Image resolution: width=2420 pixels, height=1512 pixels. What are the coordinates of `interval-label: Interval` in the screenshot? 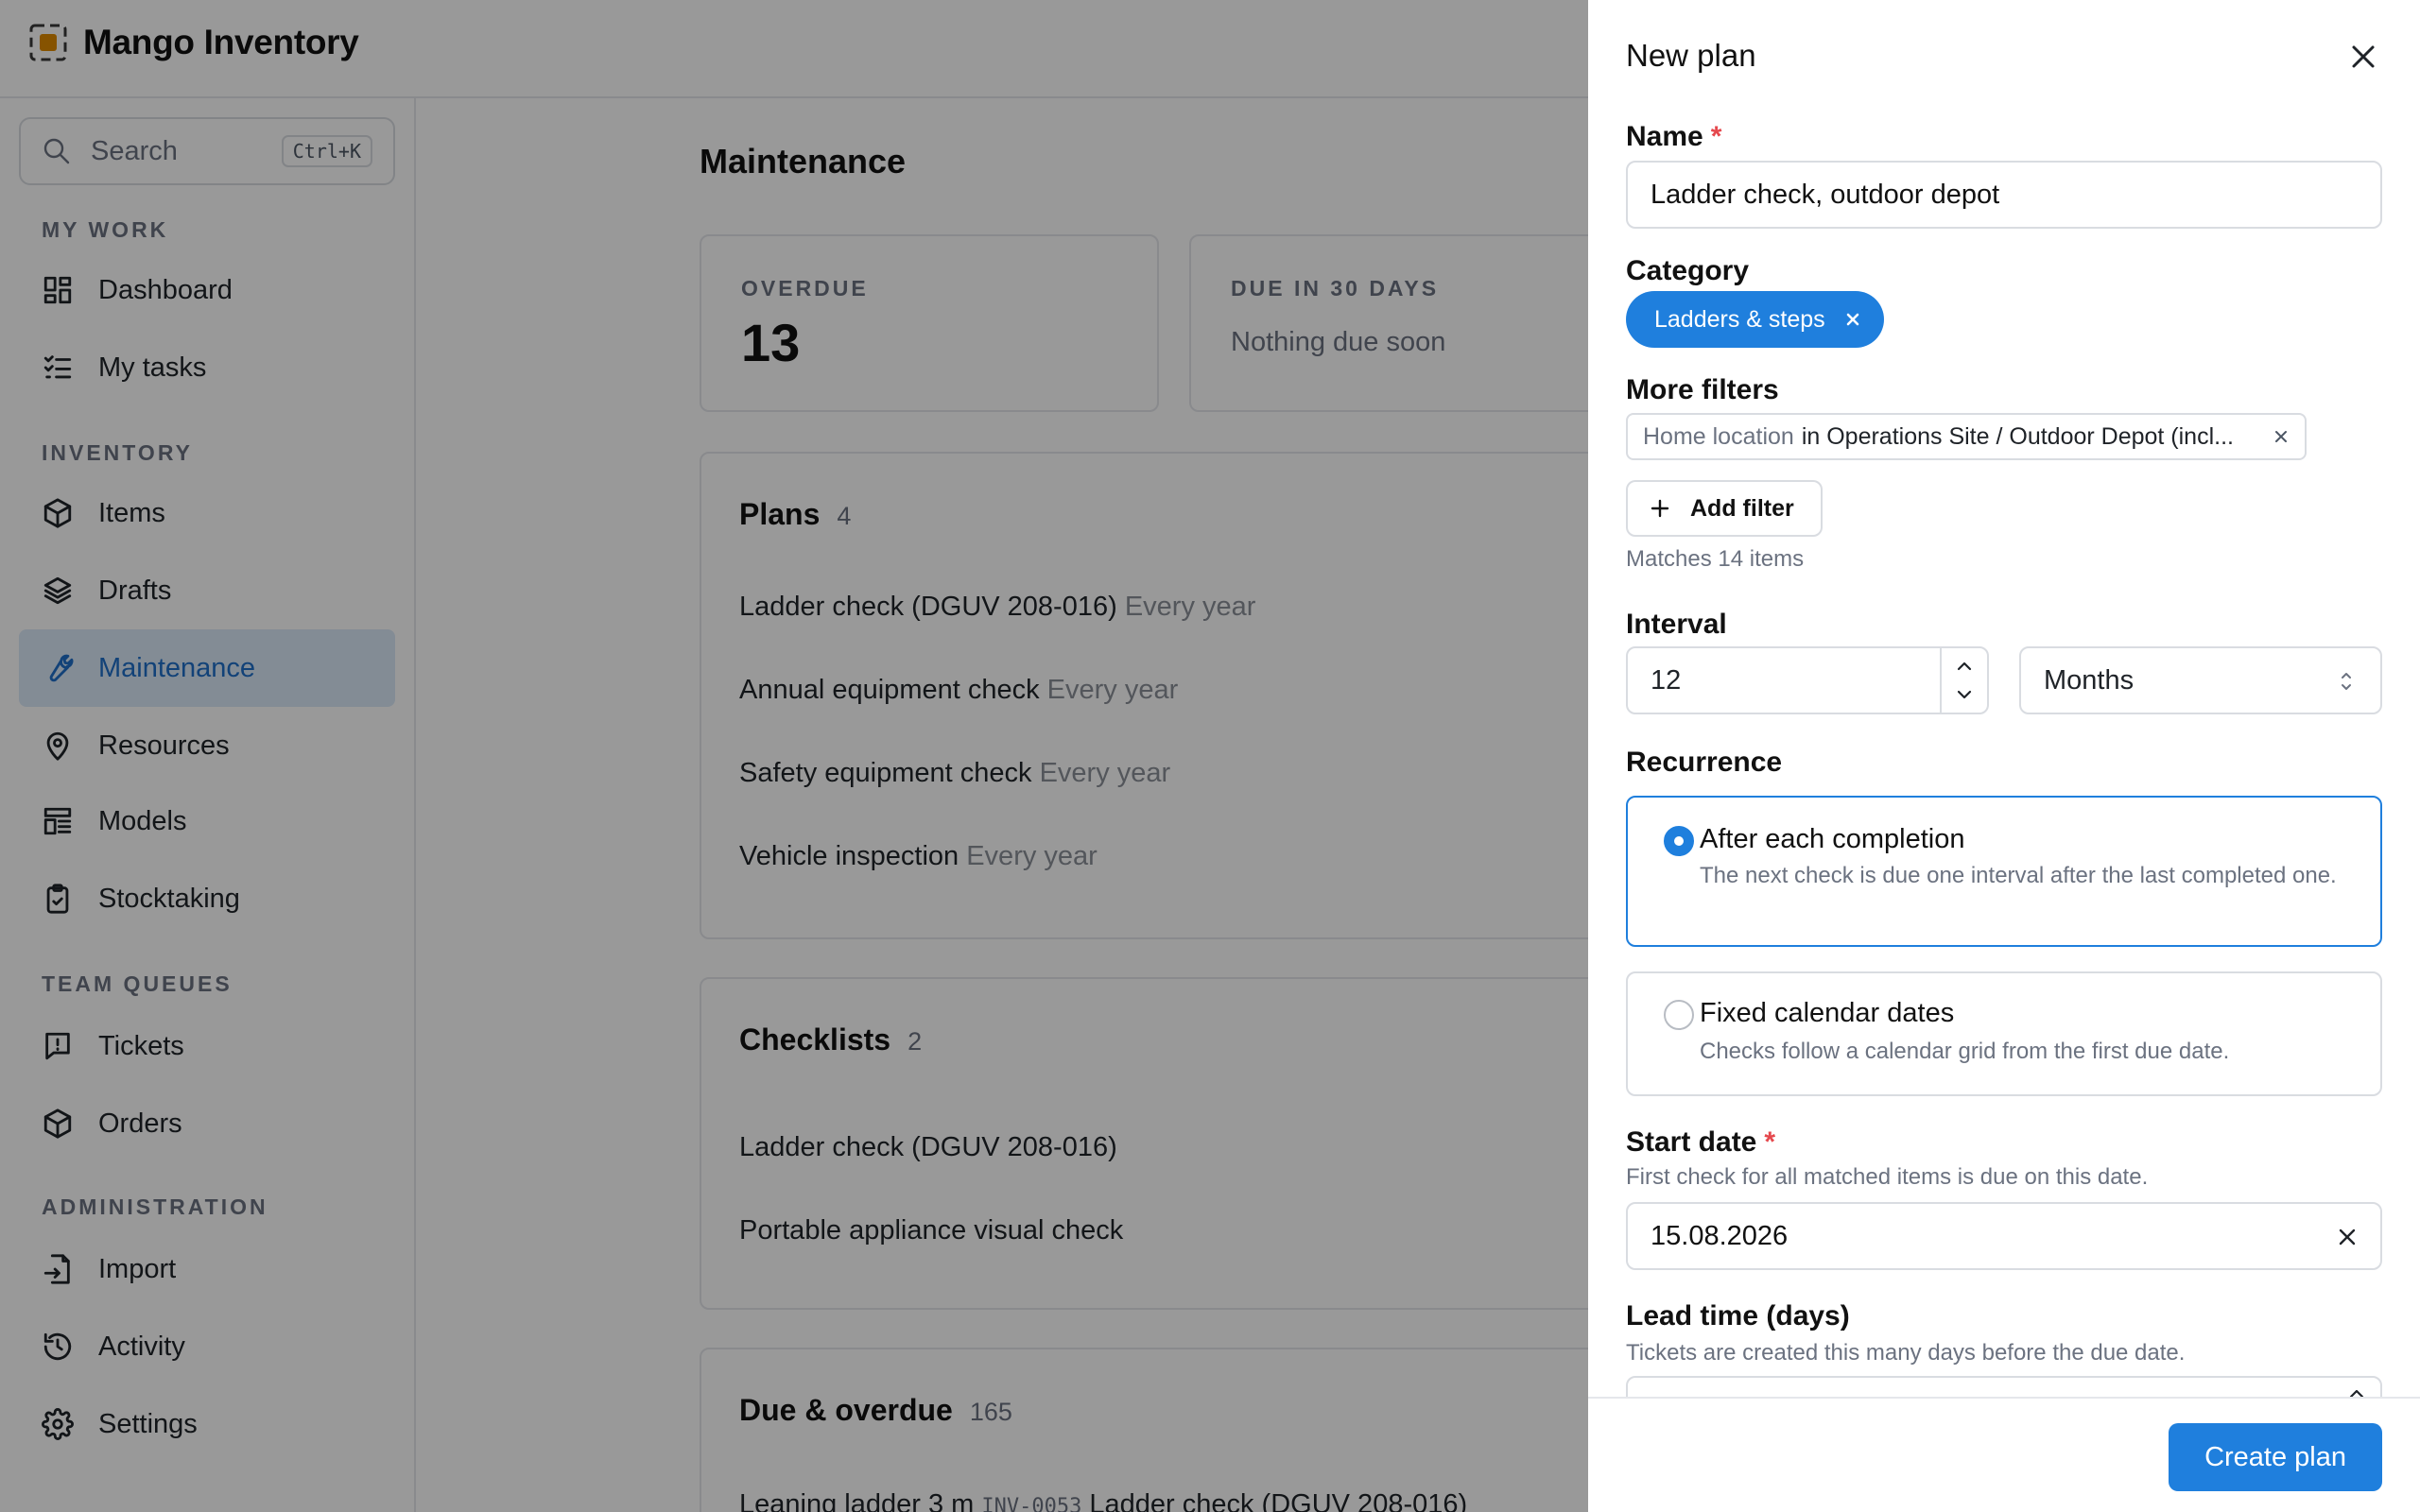 It's located at (1676, 624).